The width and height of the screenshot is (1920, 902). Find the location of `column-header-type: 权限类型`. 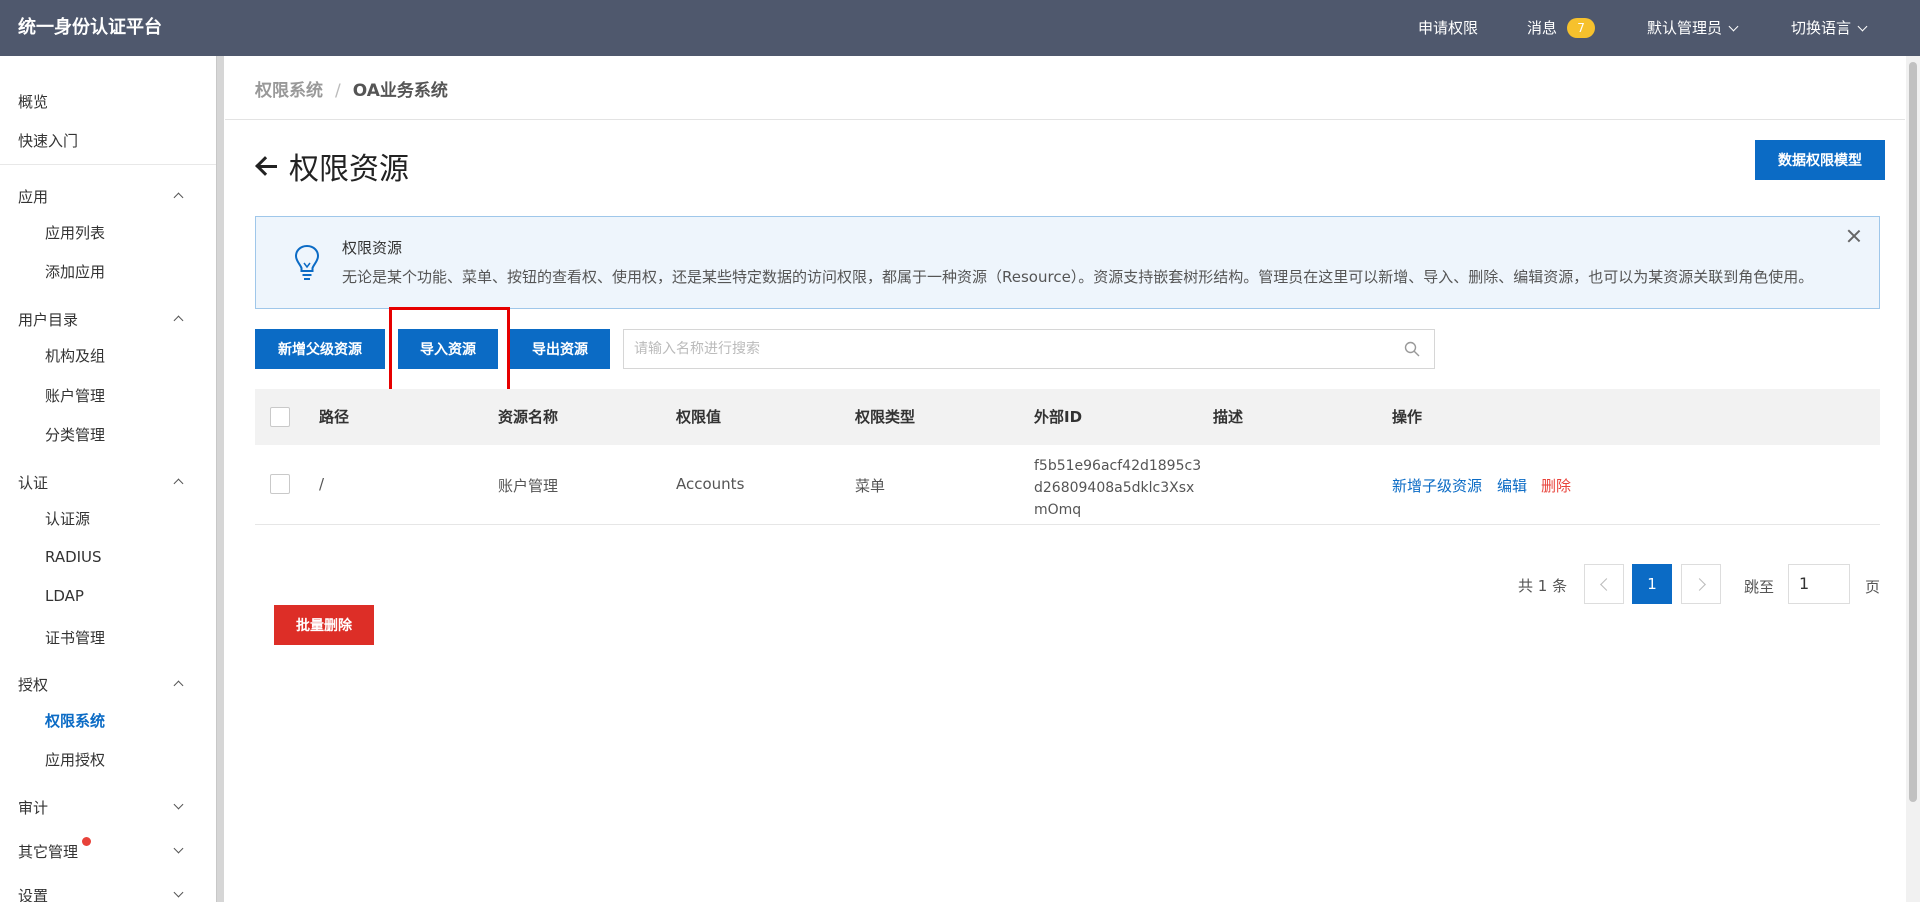

column-header-type: 权限类型 is located at coordinates (885, 417).